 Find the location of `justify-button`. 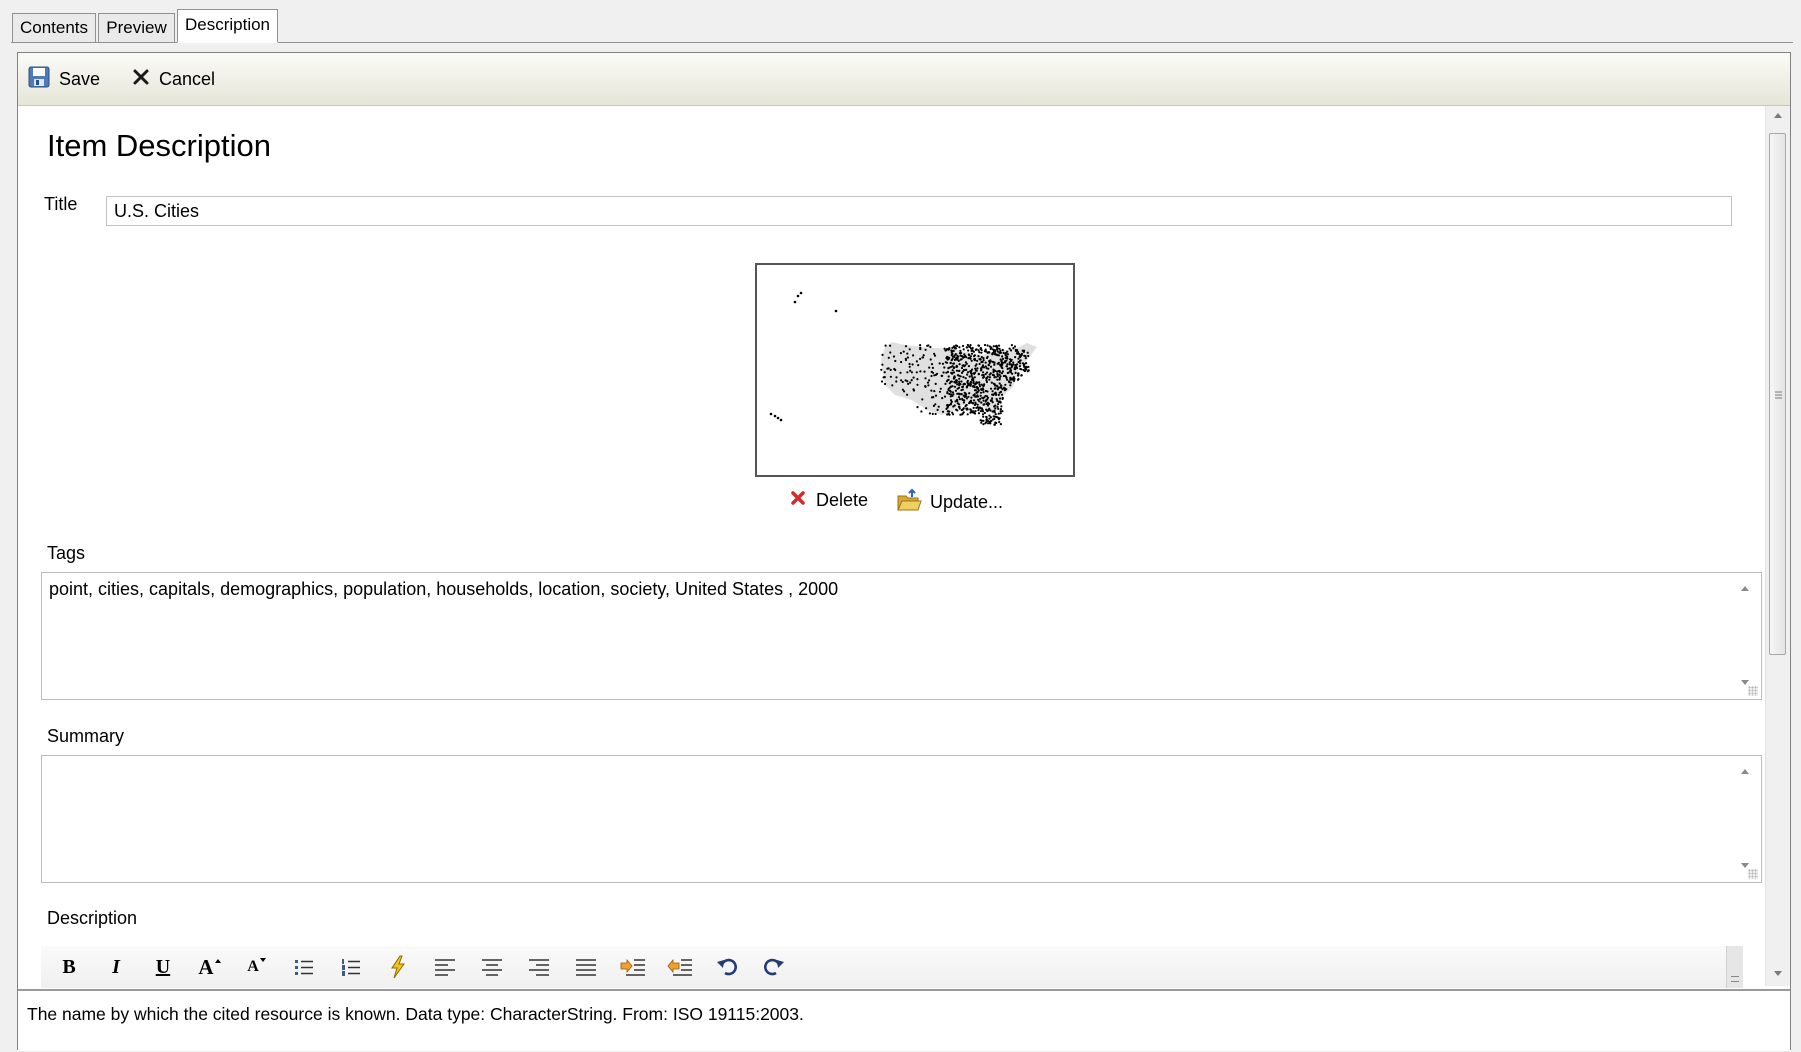

justify-button is located at coordinates (586, 967).